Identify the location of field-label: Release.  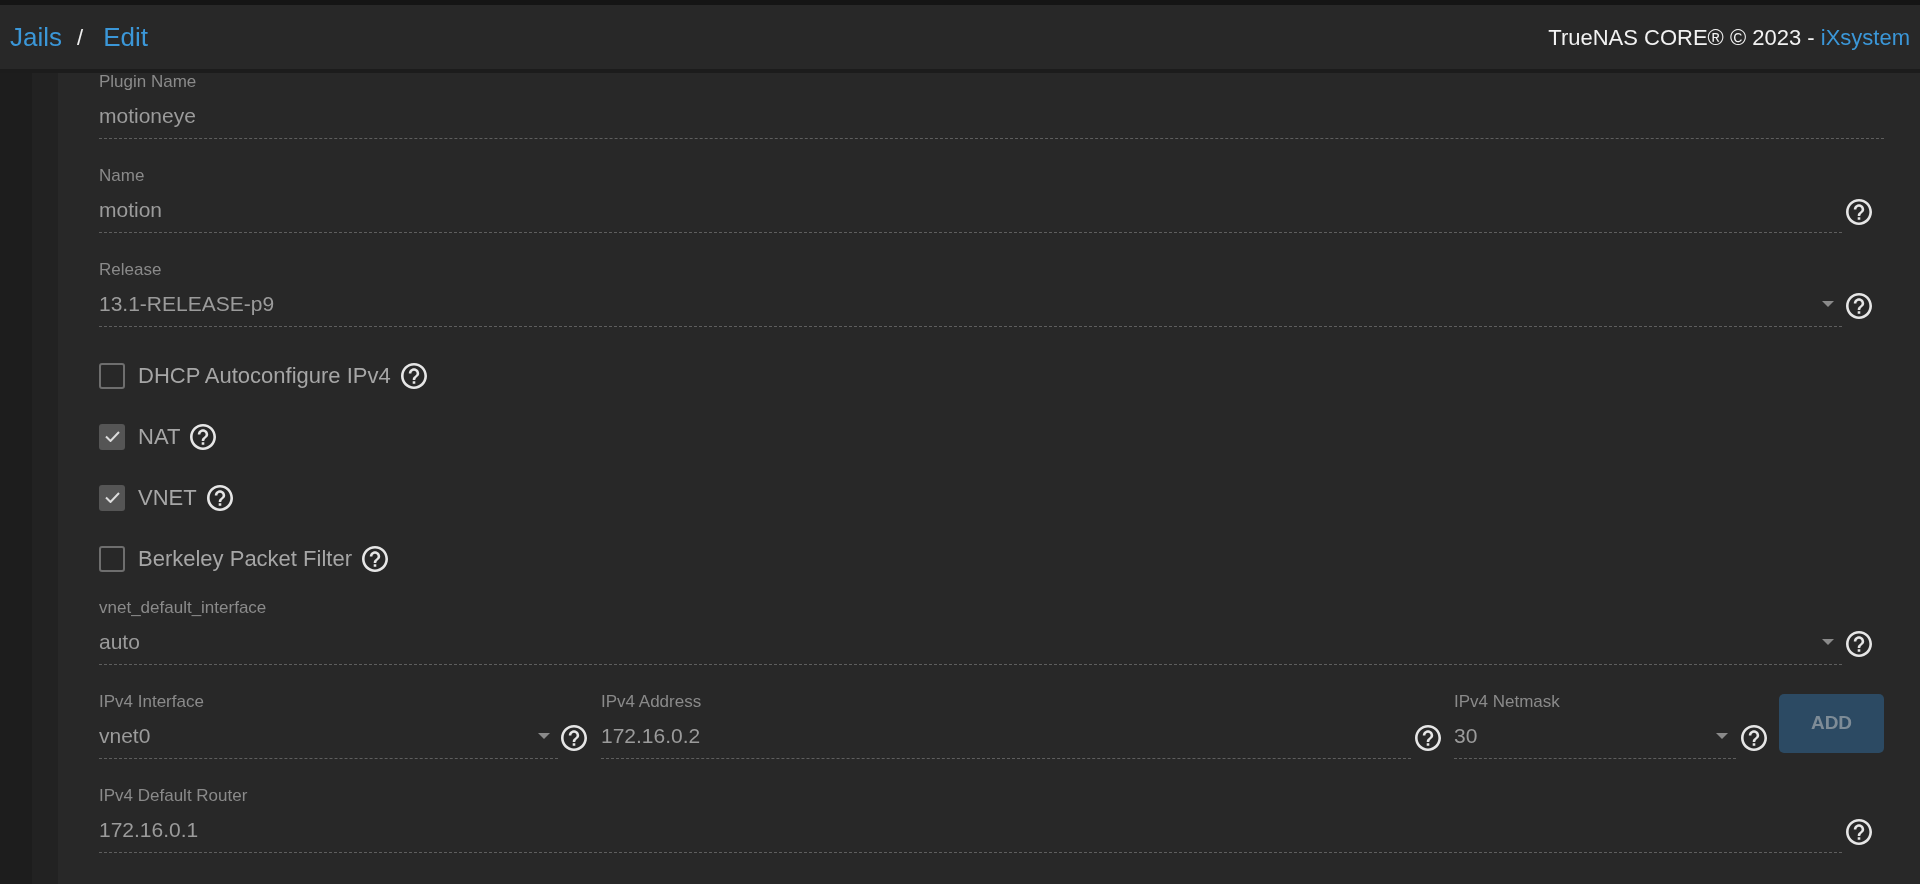
(130, 270).